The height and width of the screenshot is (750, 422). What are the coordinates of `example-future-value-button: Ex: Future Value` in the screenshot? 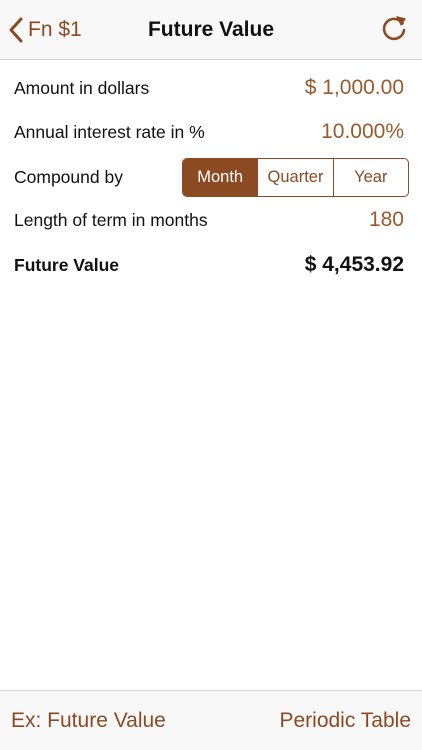 It's located at (88, 720).